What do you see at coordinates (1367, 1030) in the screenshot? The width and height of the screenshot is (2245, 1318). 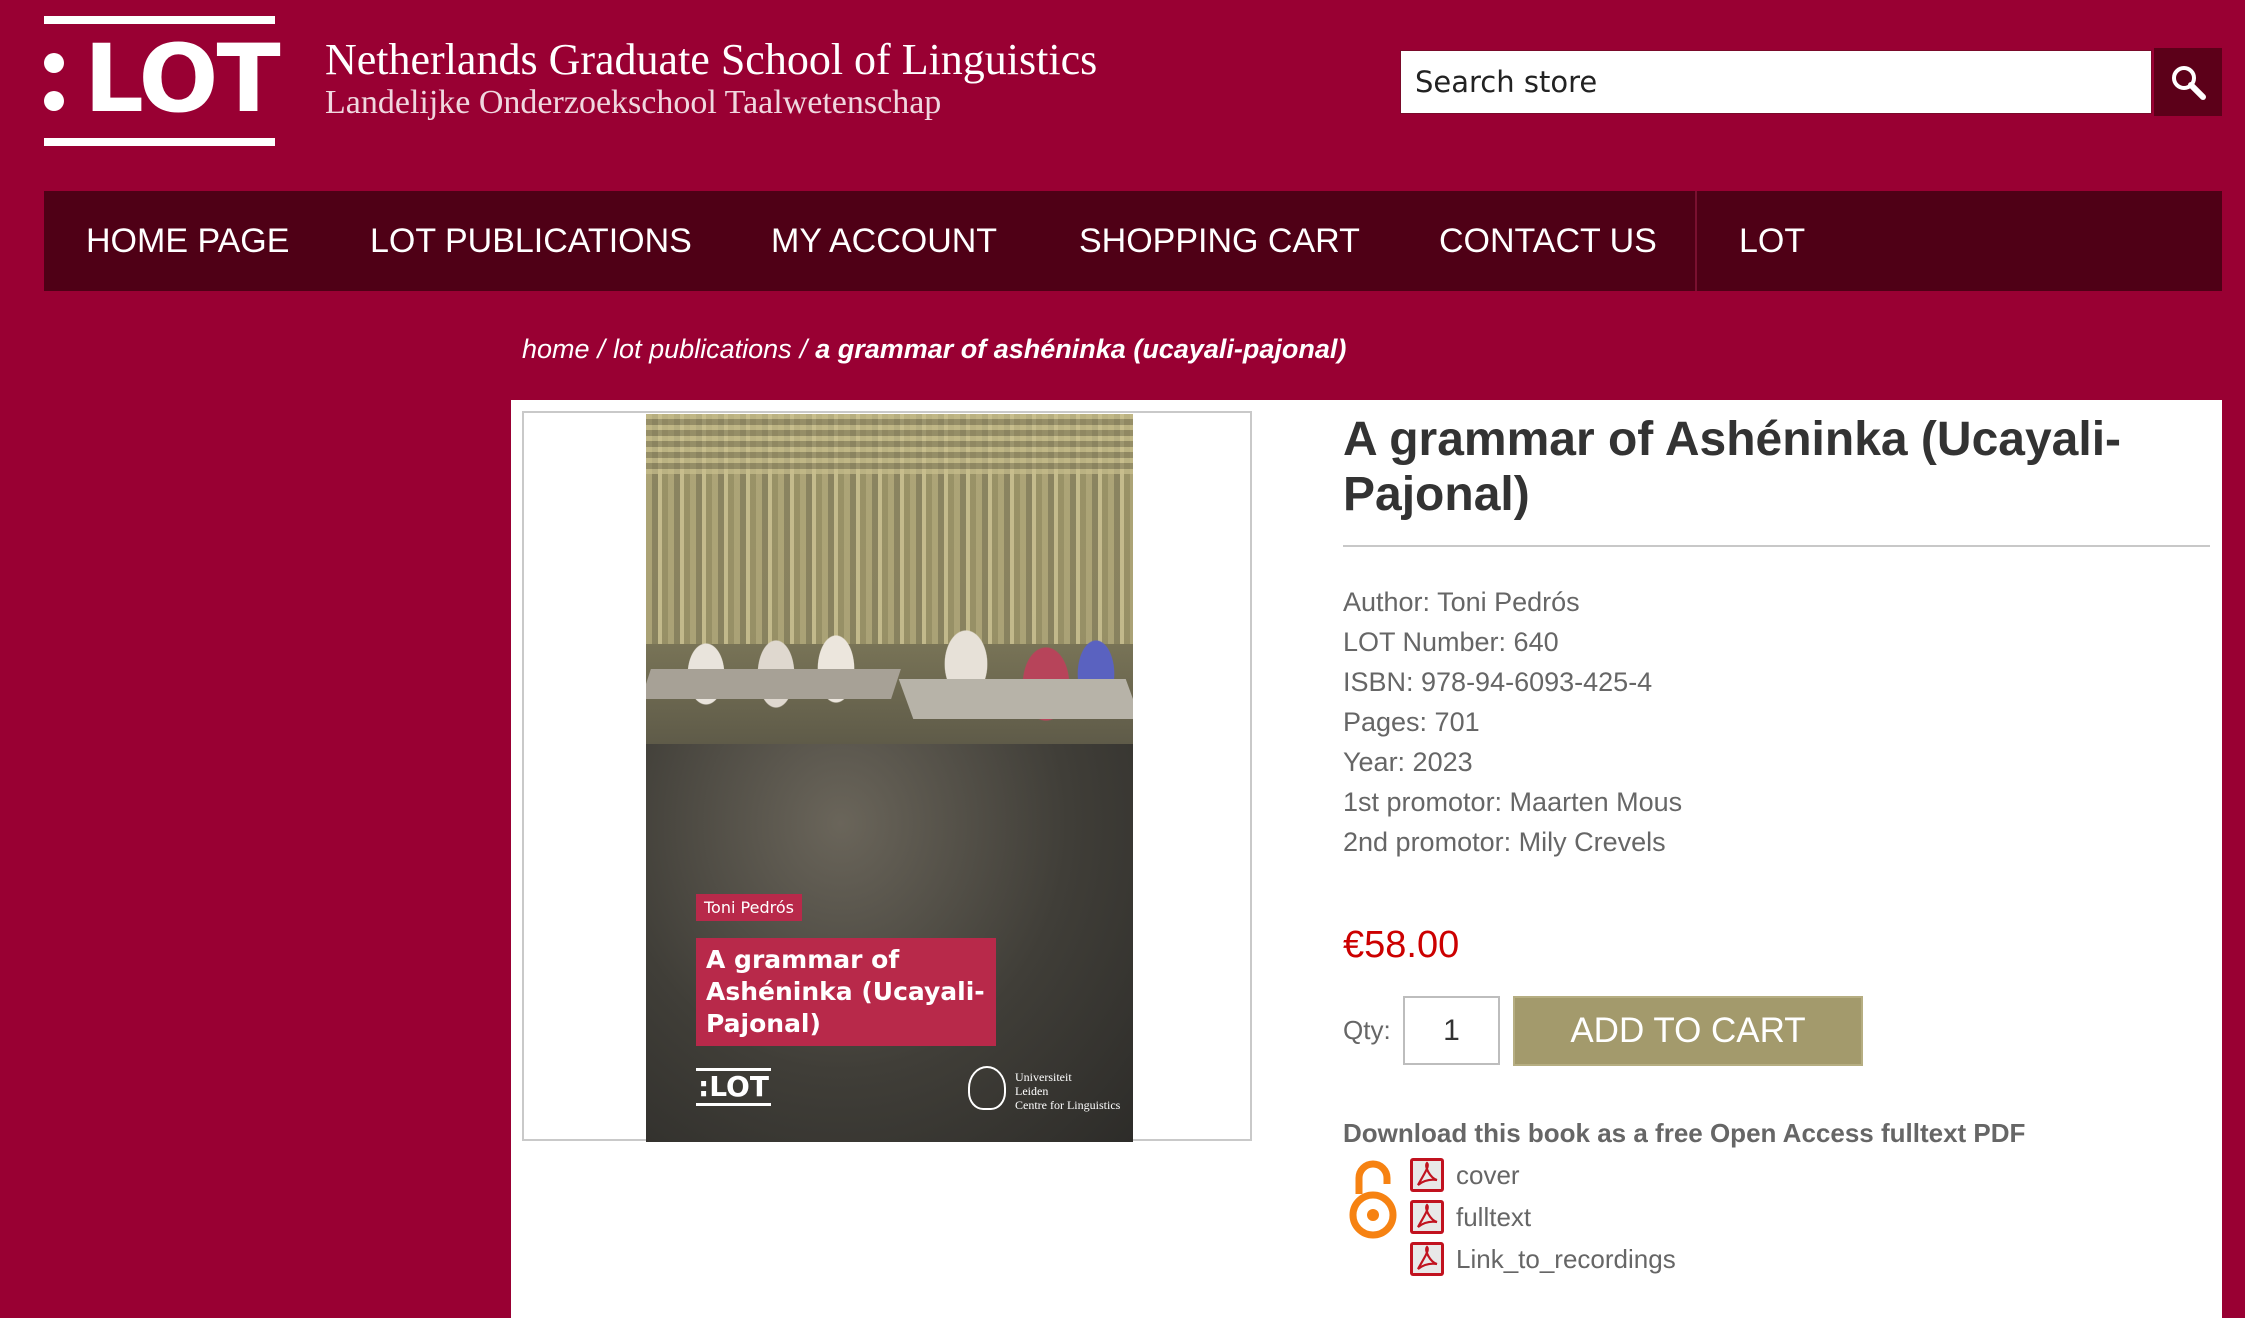 I see `qty-label: Qty:` at bounding box center [1367, 1030].